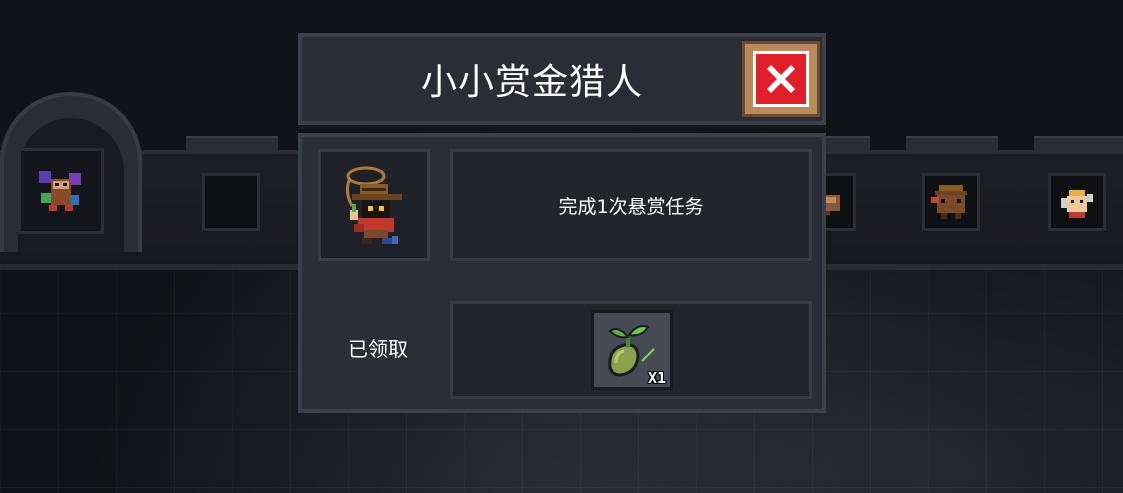 The image size is (1123, 493). Describe the element at coordinates (231, 202) in the screenshot. I see `empty-display-slot` at that location.